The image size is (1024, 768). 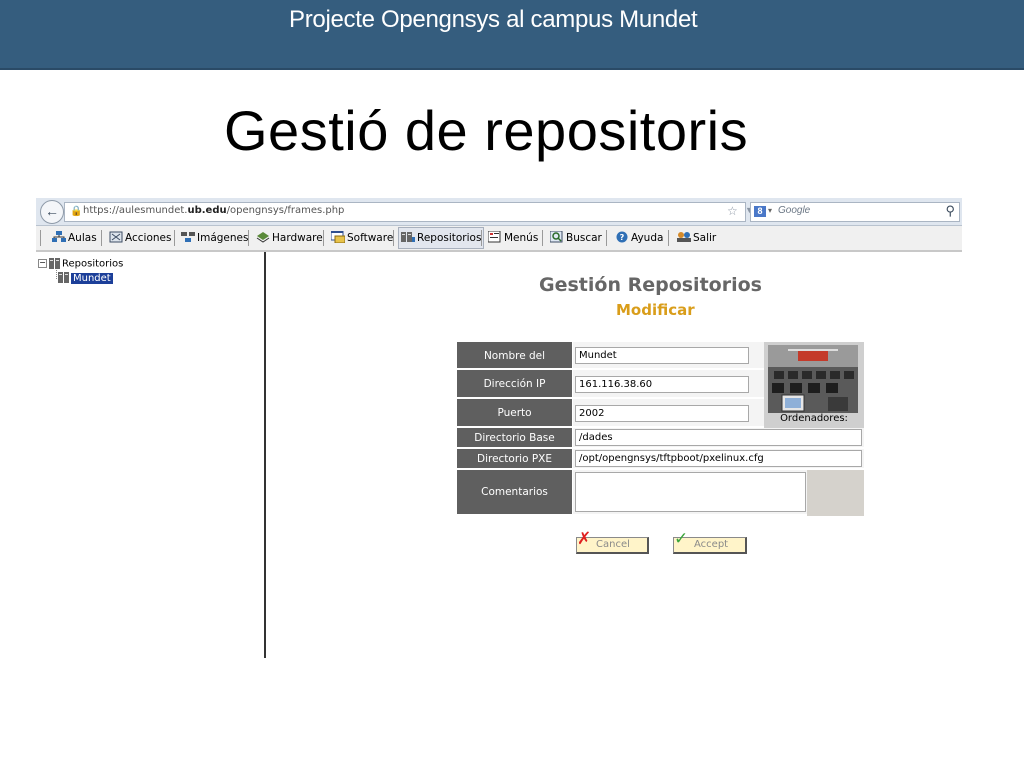 What do you see at coordinates (835, 493) in the screenshot?
I see `comments-side-cell` at bounding box center [835, 493].